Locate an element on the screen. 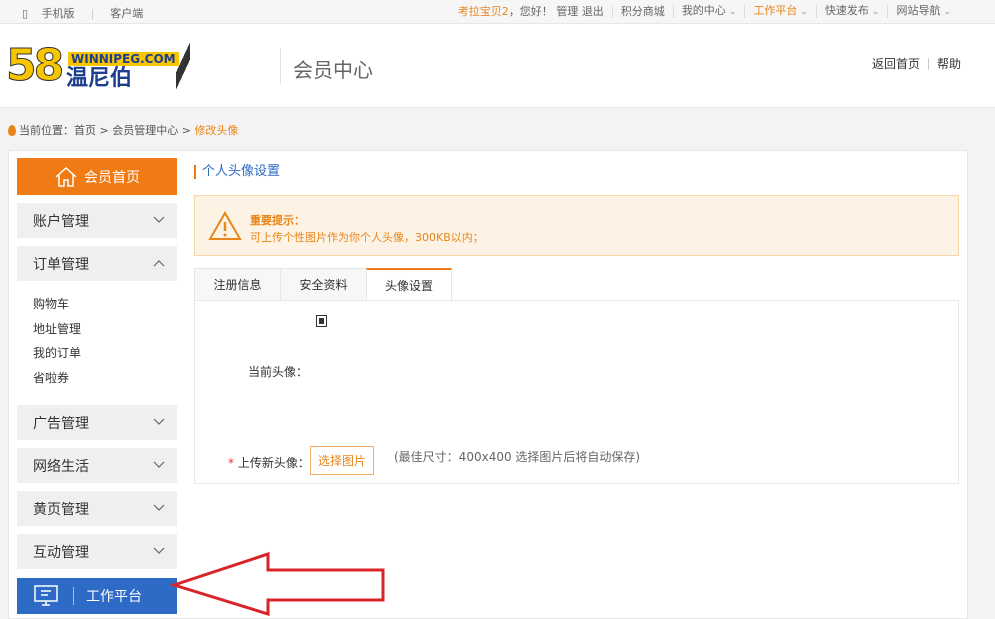 The width and height of the screenshot is (995, 619). notice-title: 重要提示： is located at coordinates (277, 220).